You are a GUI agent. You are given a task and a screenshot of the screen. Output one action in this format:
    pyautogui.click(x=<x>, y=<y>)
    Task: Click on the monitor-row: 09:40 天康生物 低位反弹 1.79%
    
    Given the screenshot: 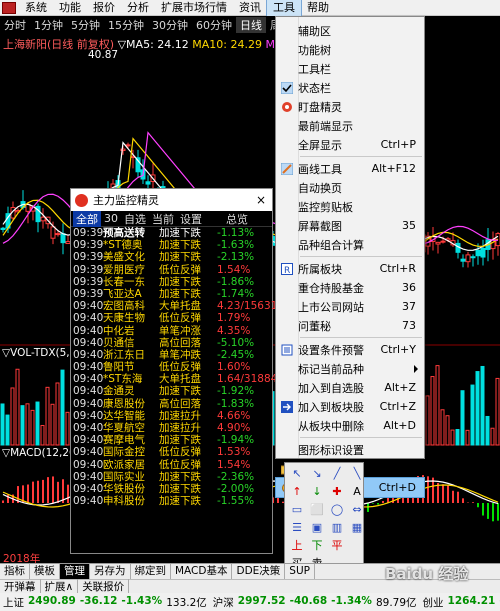 What is the action you would take?
    pyautogui.click(x=171, y=318)
    